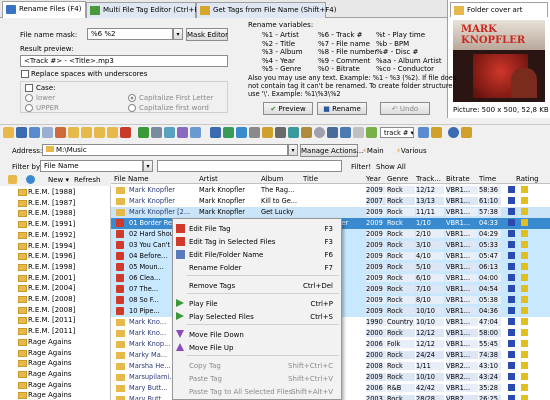  What do you see at coordinates (272, 179) in the screenshot?
I see `col-album: Album` at bounding box center [272, 179].